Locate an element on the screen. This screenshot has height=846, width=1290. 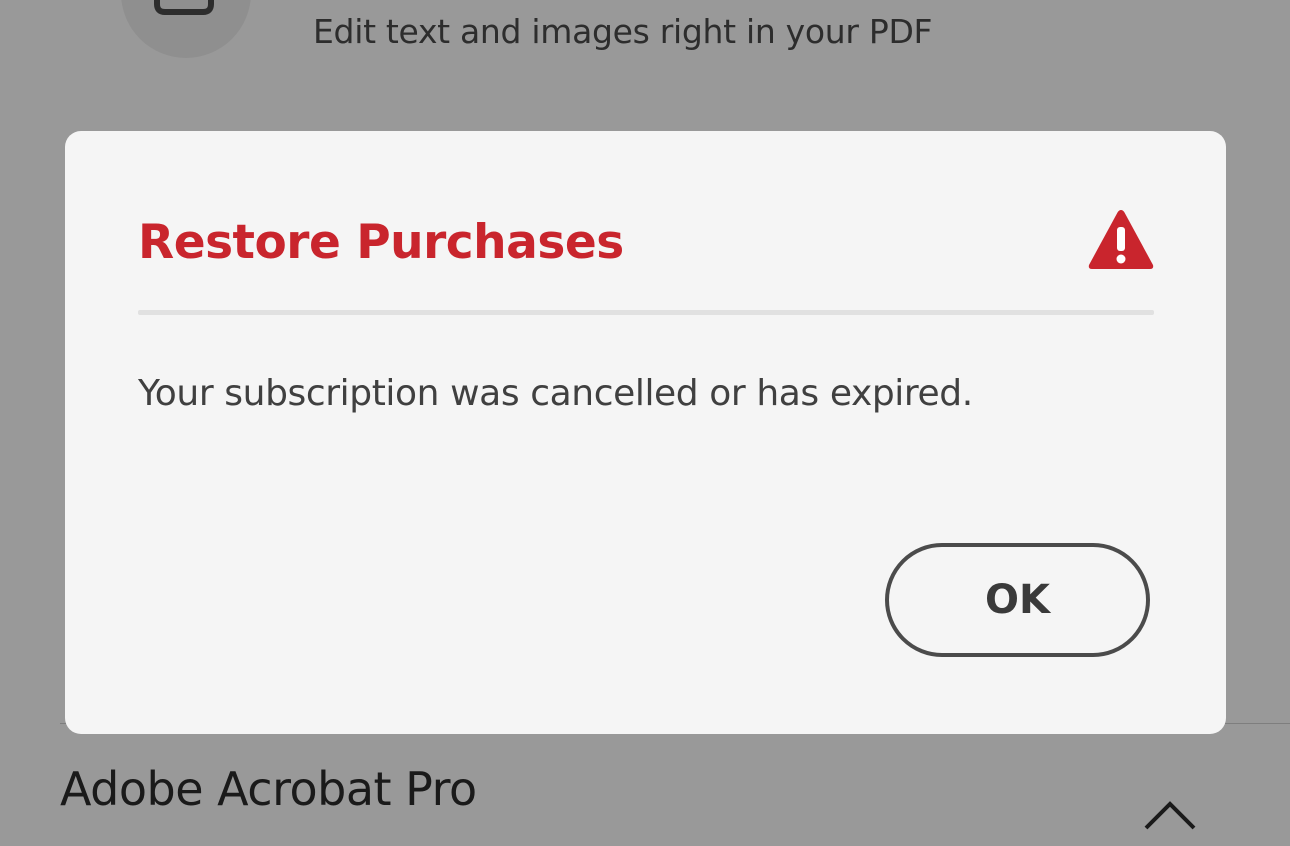
dialog-divider is located at coordinates (646, 312).